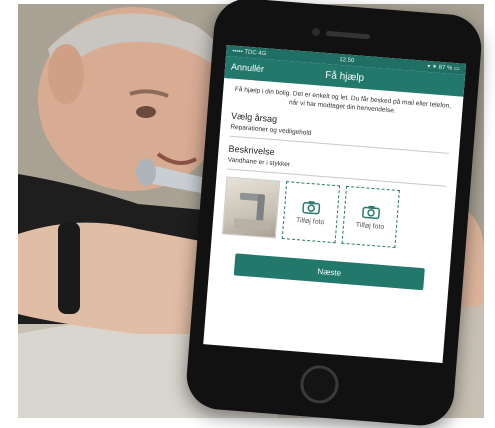 This screenshot has width=495, height=428. Describe the element at coordinates (310, 221) in the screenshot. I see `add-photo-label-1: Tilføj foto` at that location.